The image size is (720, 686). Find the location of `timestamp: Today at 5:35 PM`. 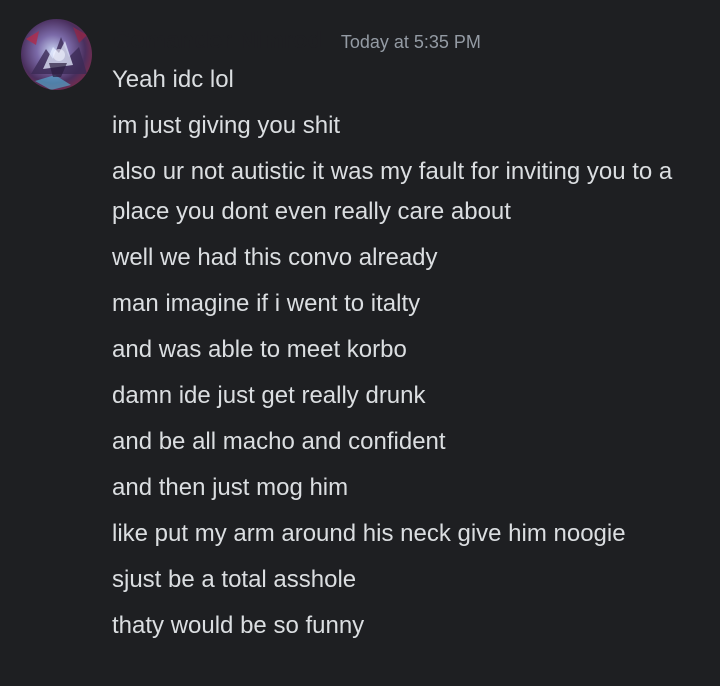

timestamp: Today at 5:35 PM is located at coordinates (411, 42).